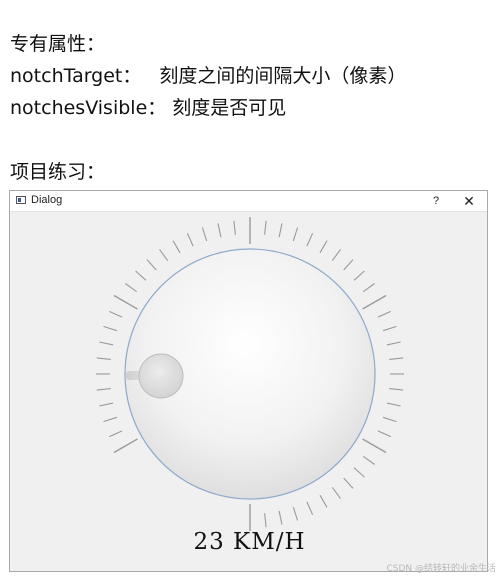 This screenshot has width=500, height=577. What do you see at coordinates (58, 44) in the screenshot?
I see `section-heading-properties: 专有属性：` at bounding box center [58, 44].